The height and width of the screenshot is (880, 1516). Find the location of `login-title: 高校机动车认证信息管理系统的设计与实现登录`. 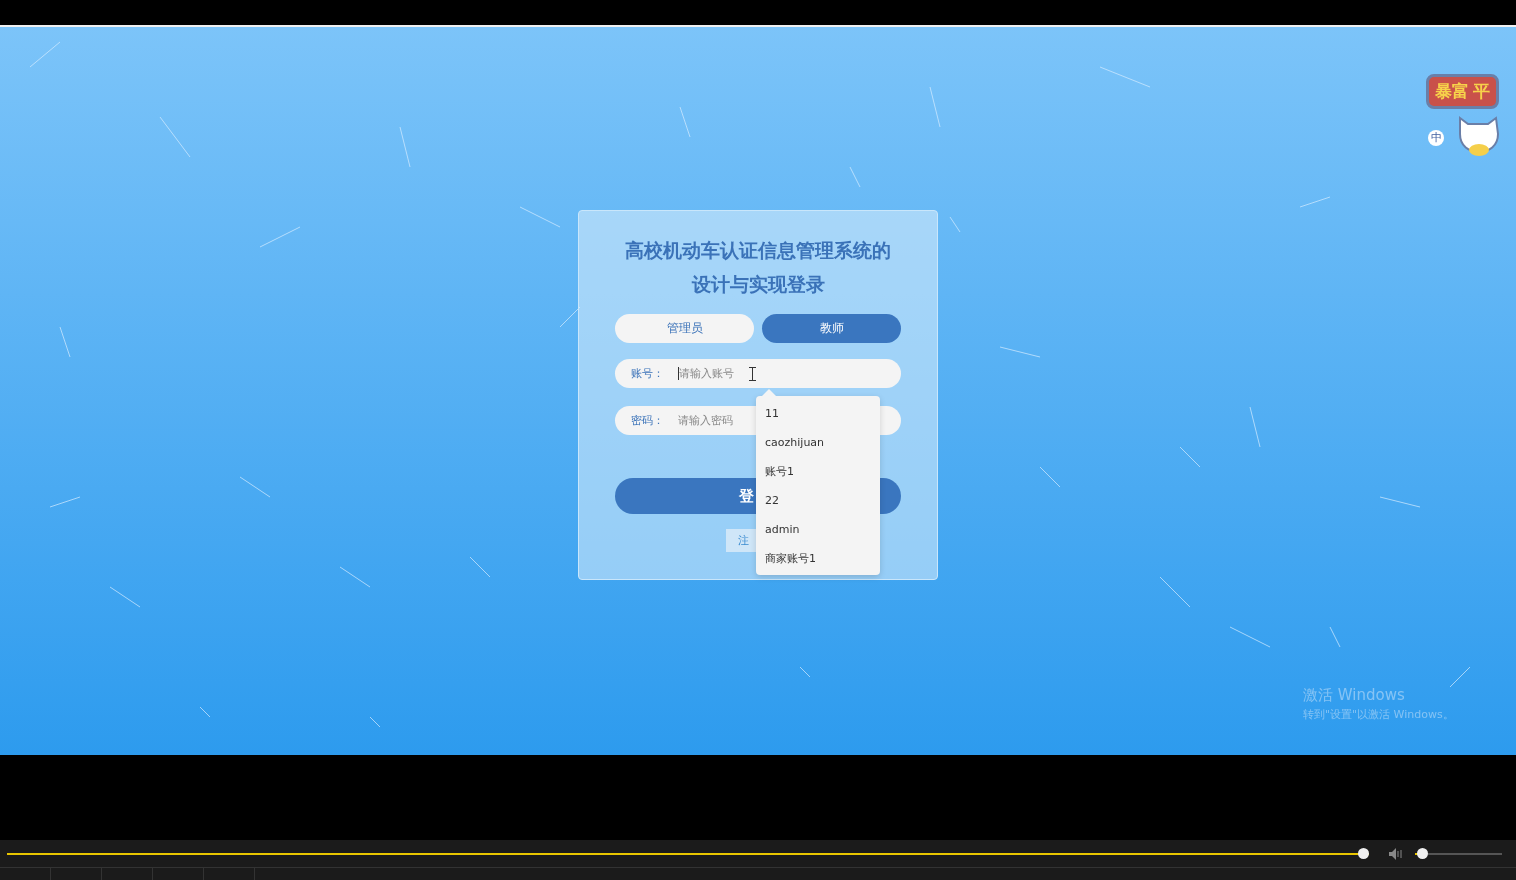

login-title: 高校机动车认证信息管理系统的设计与实现登录 is located at coordinates (758, 267).